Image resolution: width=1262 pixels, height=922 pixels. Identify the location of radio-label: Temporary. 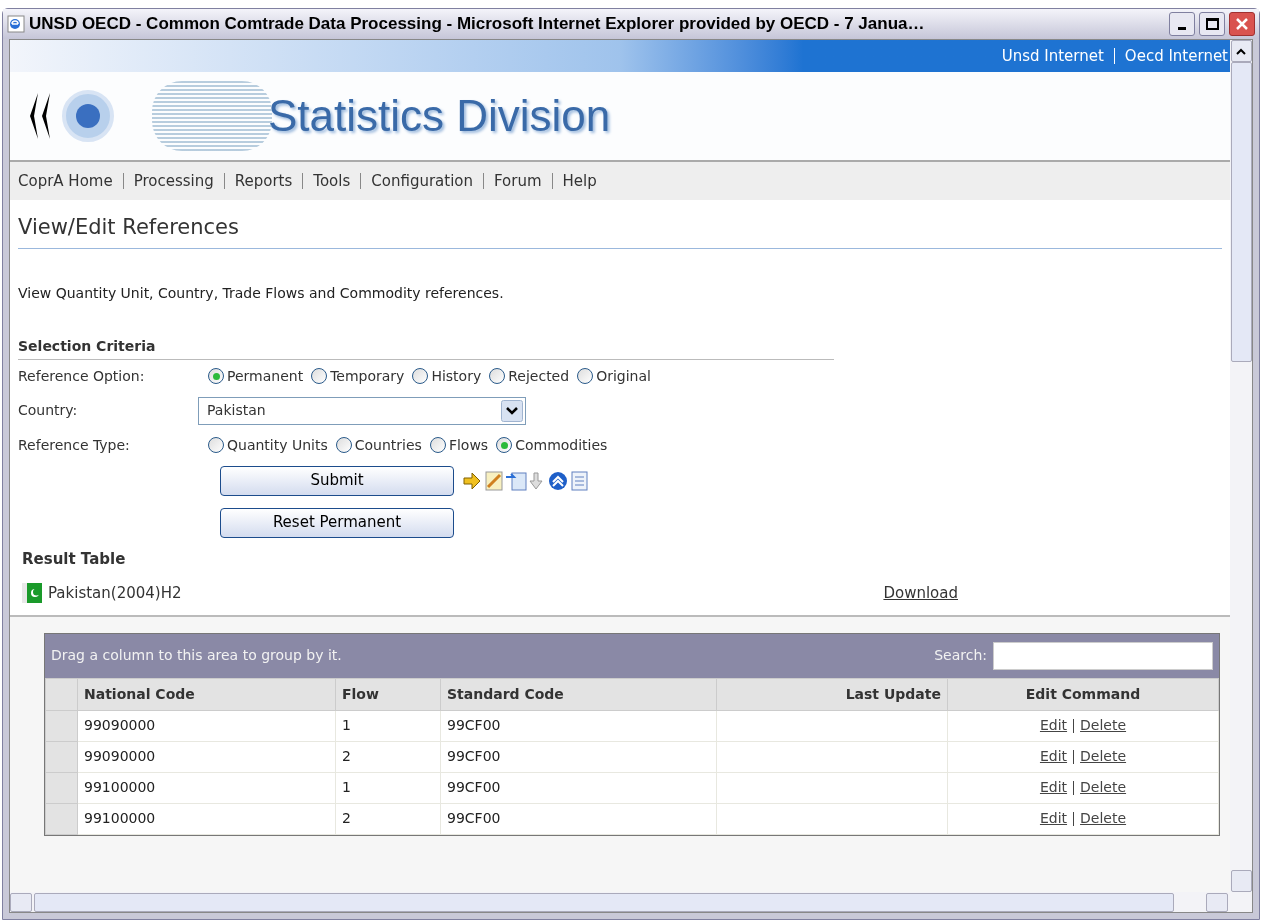
(367, 376).